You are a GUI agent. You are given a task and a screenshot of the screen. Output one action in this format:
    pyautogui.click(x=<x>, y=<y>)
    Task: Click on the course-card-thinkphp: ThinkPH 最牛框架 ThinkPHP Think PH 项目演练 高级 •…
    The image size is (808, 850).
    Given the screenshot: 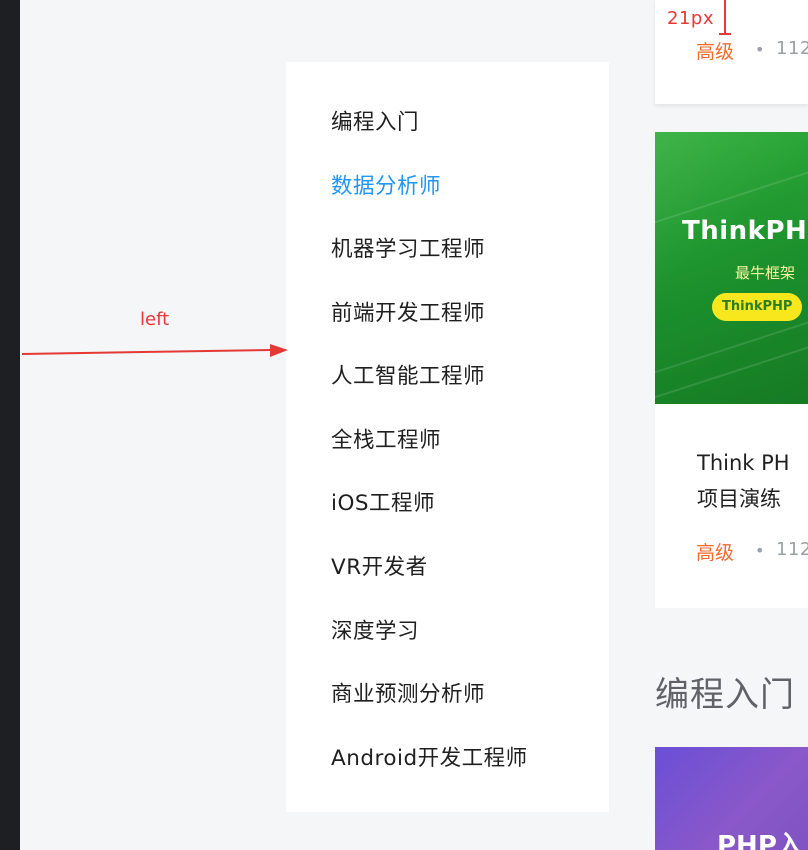 What is the action you would take?
    pyautogui.click(x=731, y=370)
    